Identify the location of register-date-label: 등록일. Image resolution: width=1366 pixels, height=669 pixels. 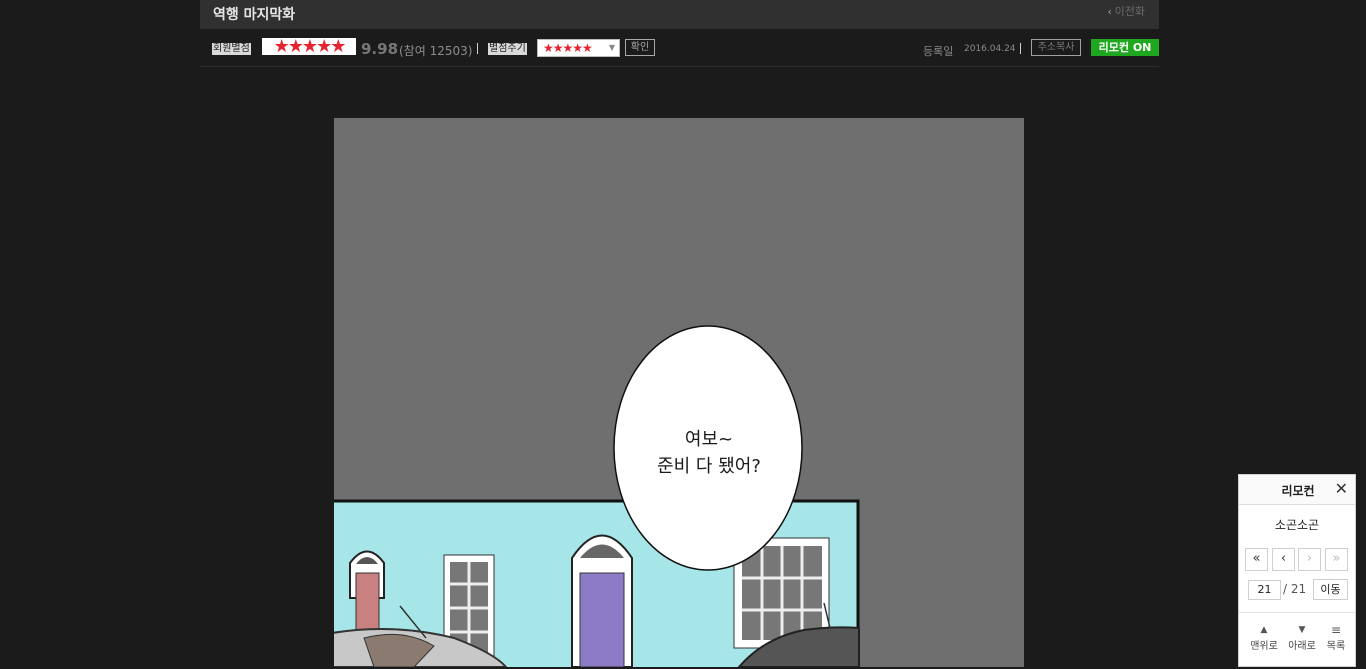
(938, 51).